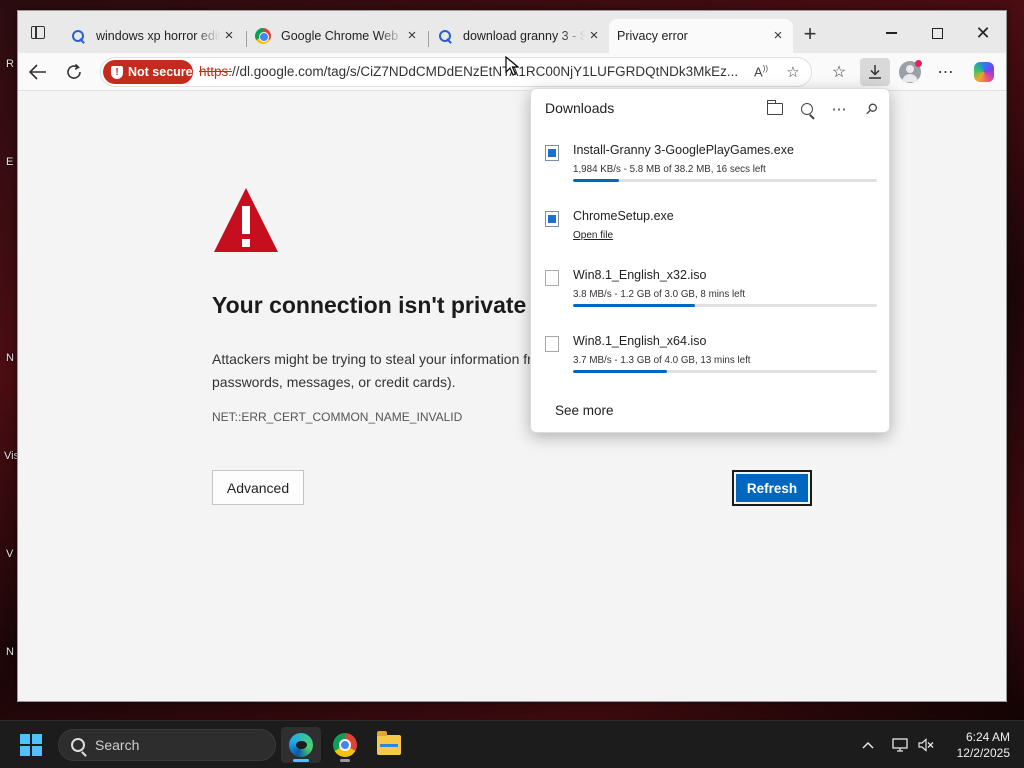 The height and width of the screenshot is (768, 1024). I want to click on maximize-icon, so click(937, 33).